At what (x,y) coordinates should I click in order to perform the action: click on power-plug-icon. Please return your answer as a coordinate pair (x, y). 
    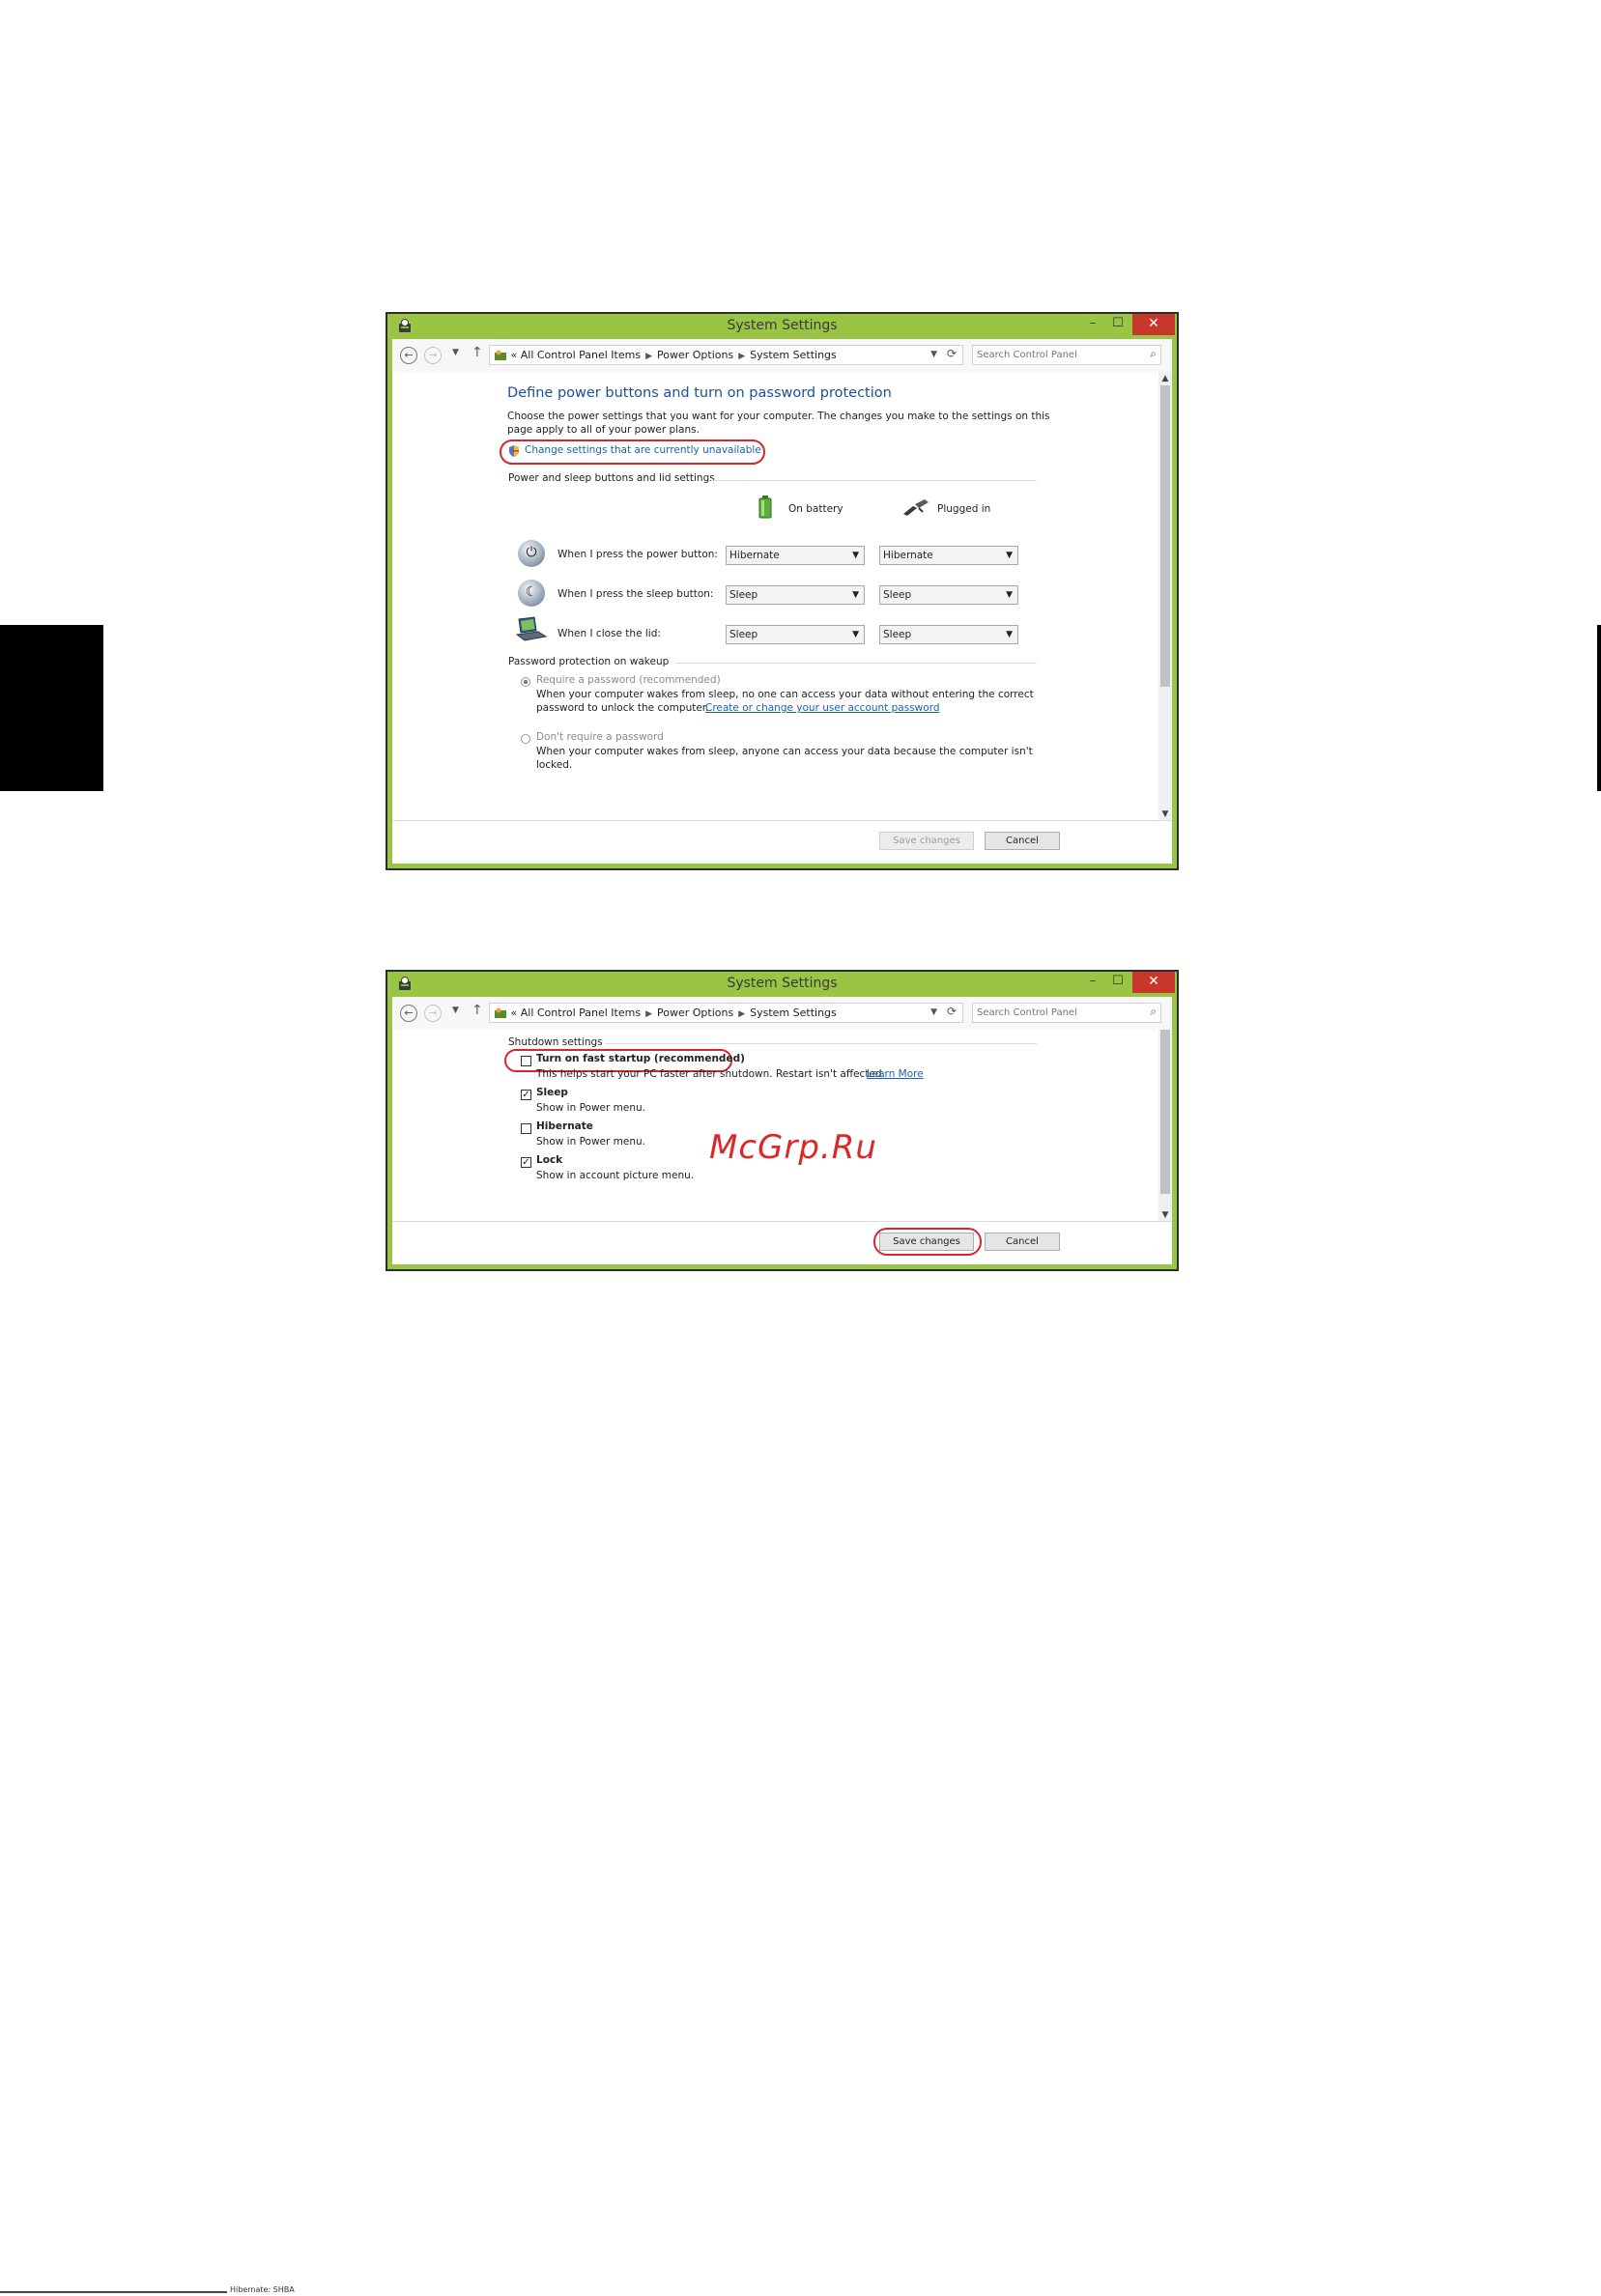
    Looking at the image, I should click on (916, 508).